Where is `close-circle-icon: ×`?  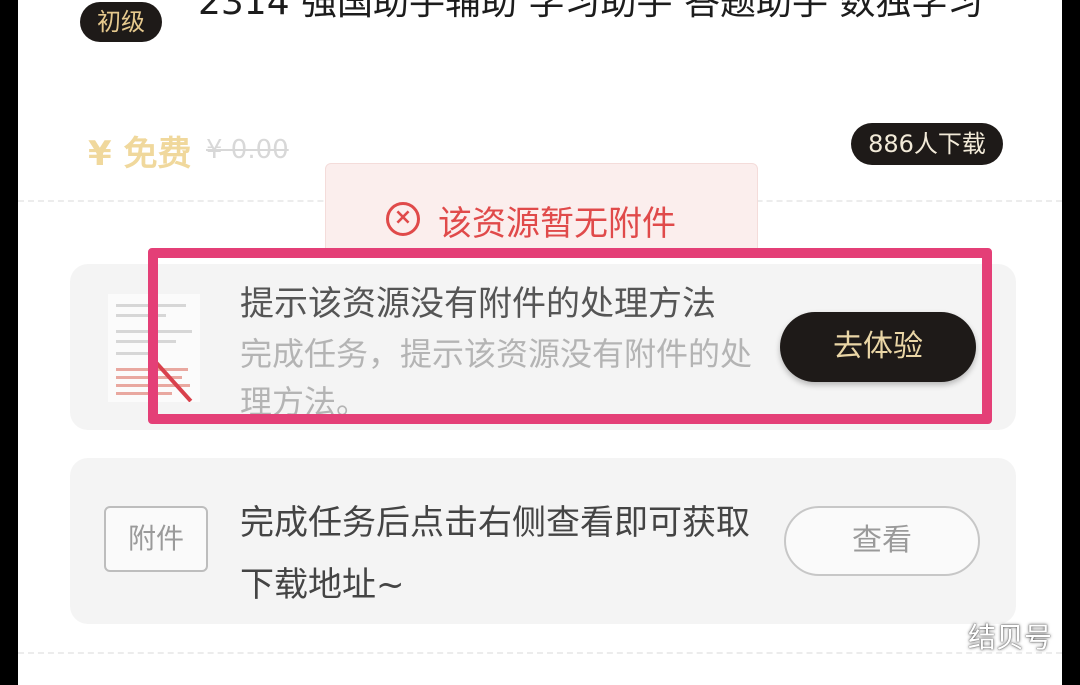 close-circle-icon: × is located at coordinates (403, 219).